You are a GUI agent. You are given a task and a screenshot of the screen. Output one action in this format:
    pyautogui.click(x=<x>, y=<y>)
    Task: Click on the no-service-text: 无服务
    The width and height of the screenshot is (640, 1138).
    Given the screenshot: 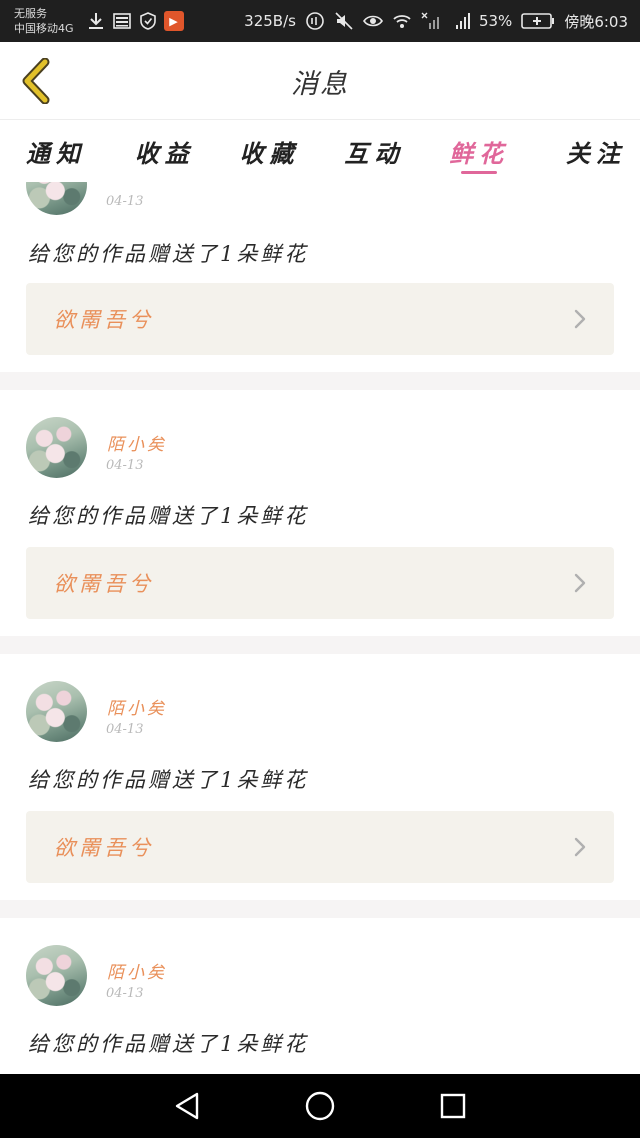 What is the action you would take?
    pyautogui.click(x=30, y=13)
    